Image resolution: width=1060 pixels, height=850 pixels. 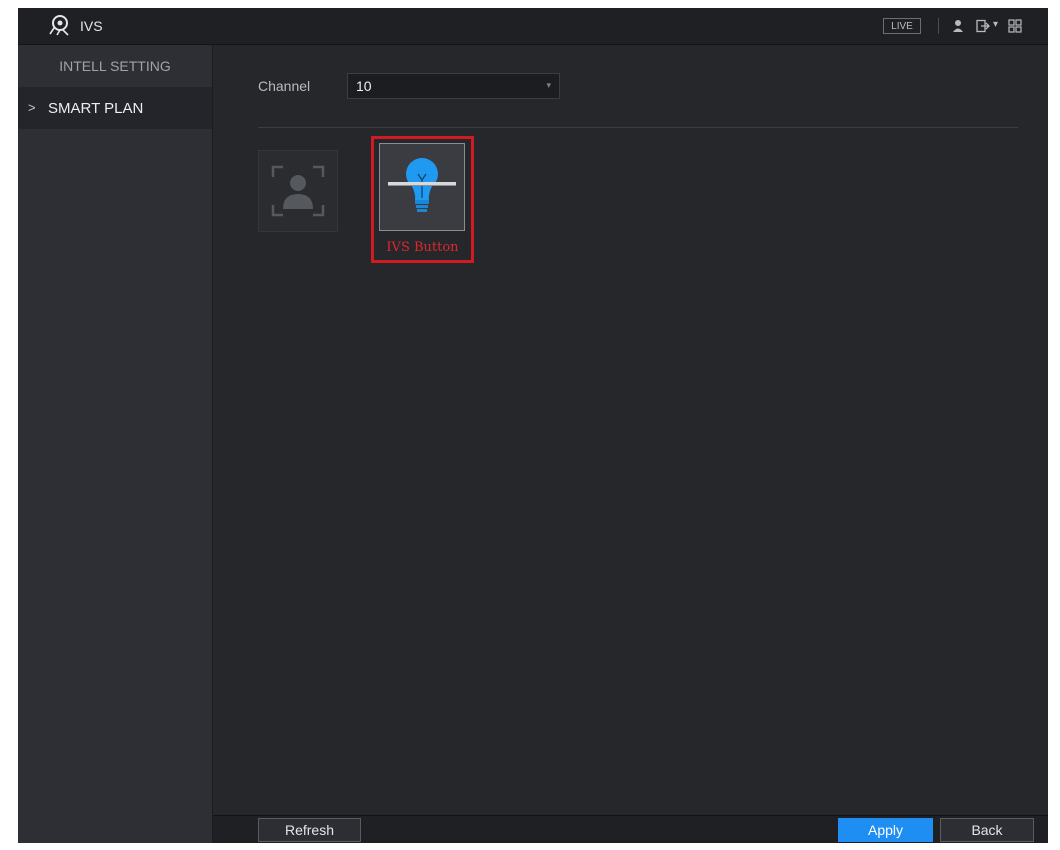 What do you see at coordinates (983, 26) in the screenshot?
I see `logout-icon` at bounding box center [983, 26].